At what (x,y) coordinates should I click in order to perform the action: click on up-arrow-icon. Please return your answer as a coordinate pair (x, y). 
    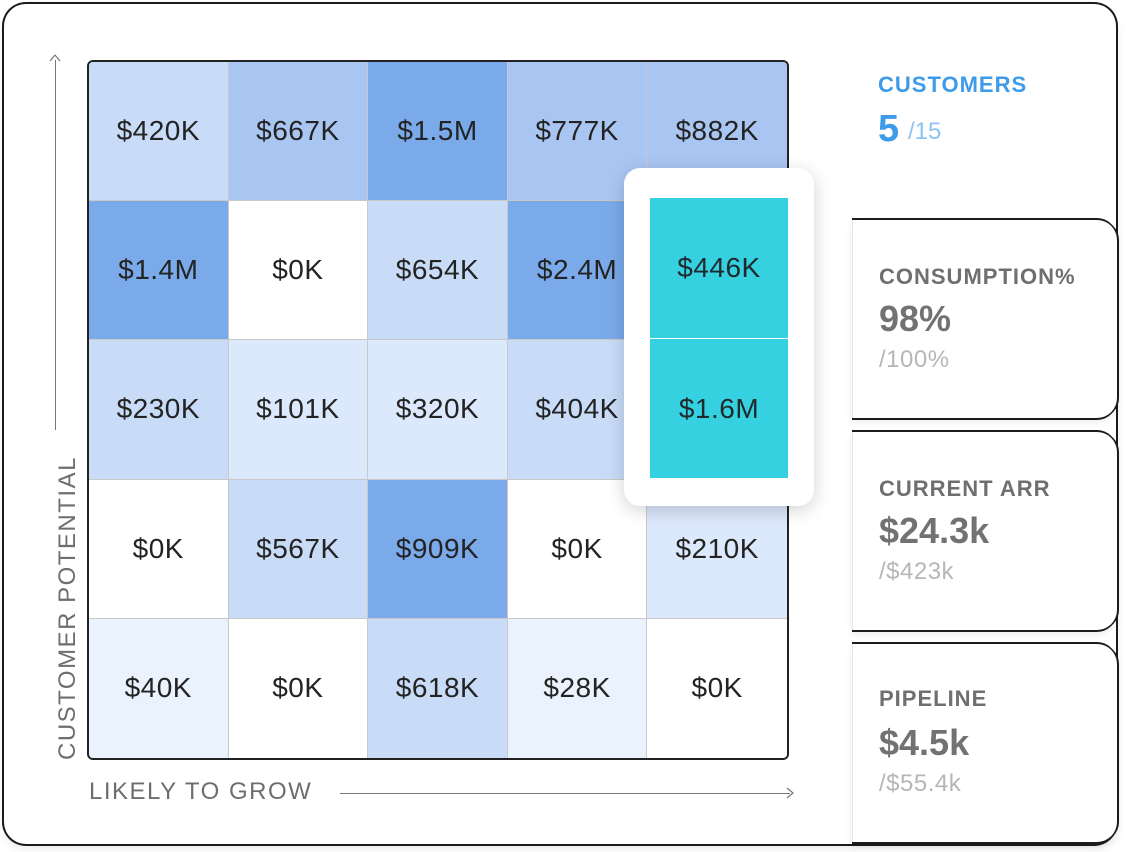
    Looking at the image, I should click on (55, 58).